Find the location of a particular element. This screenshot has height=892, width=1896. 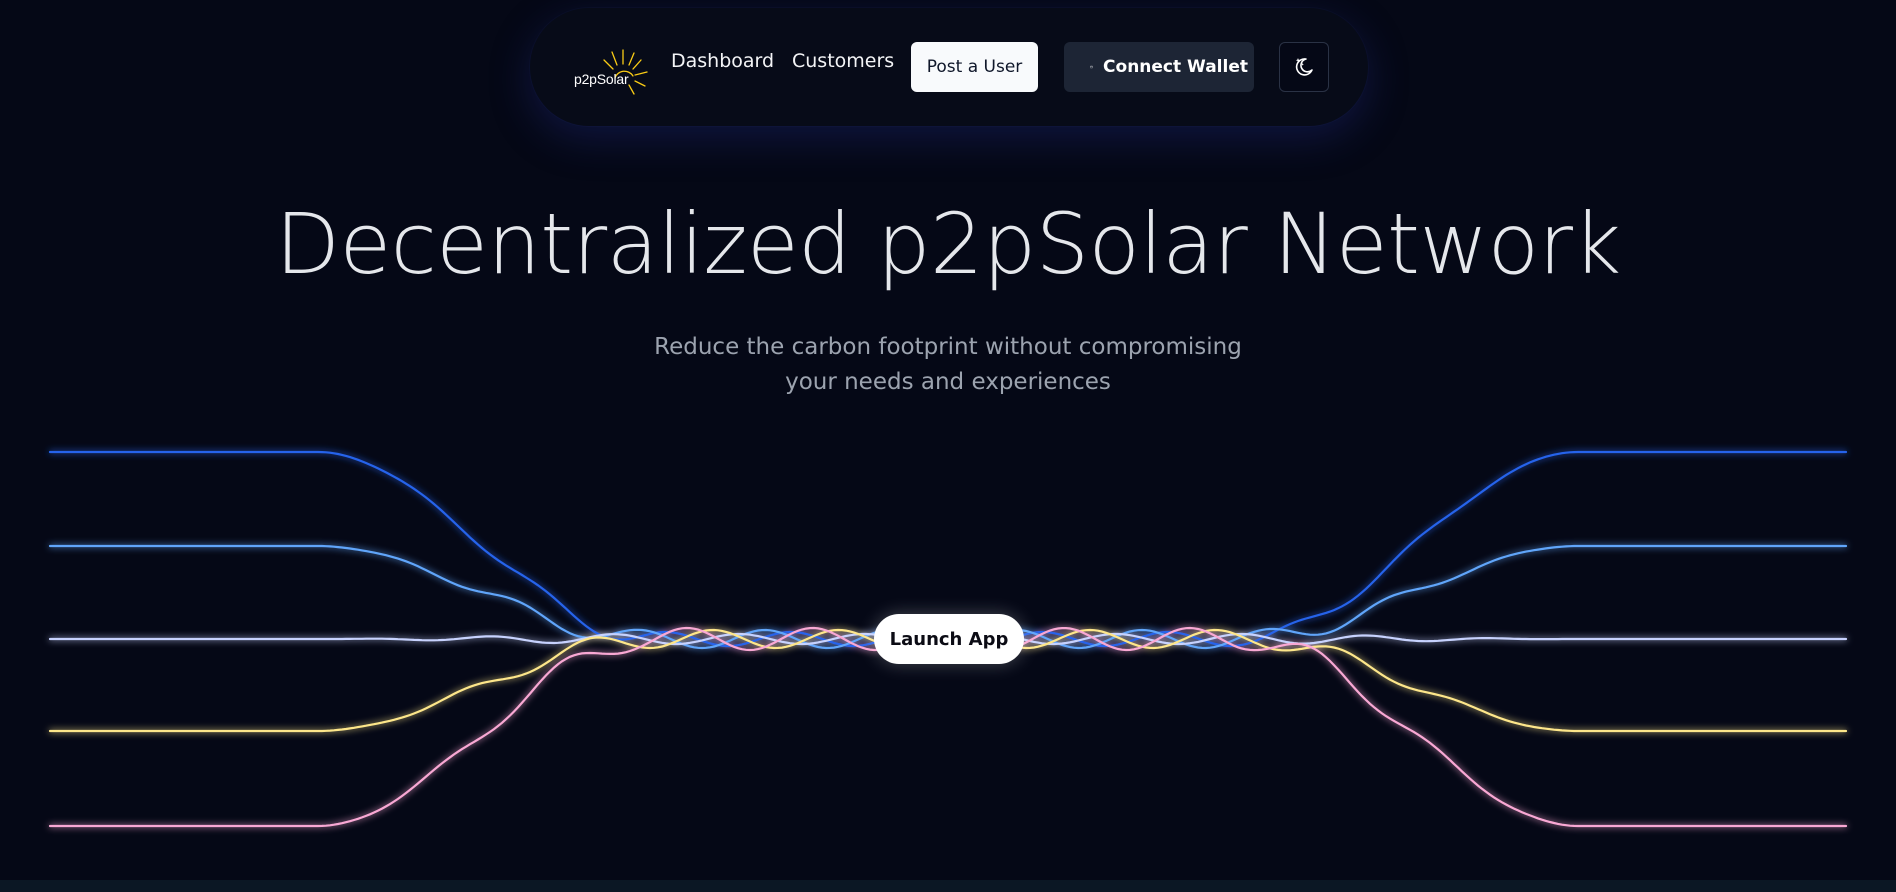

bottom-strip is located at coordinates (948, 886).